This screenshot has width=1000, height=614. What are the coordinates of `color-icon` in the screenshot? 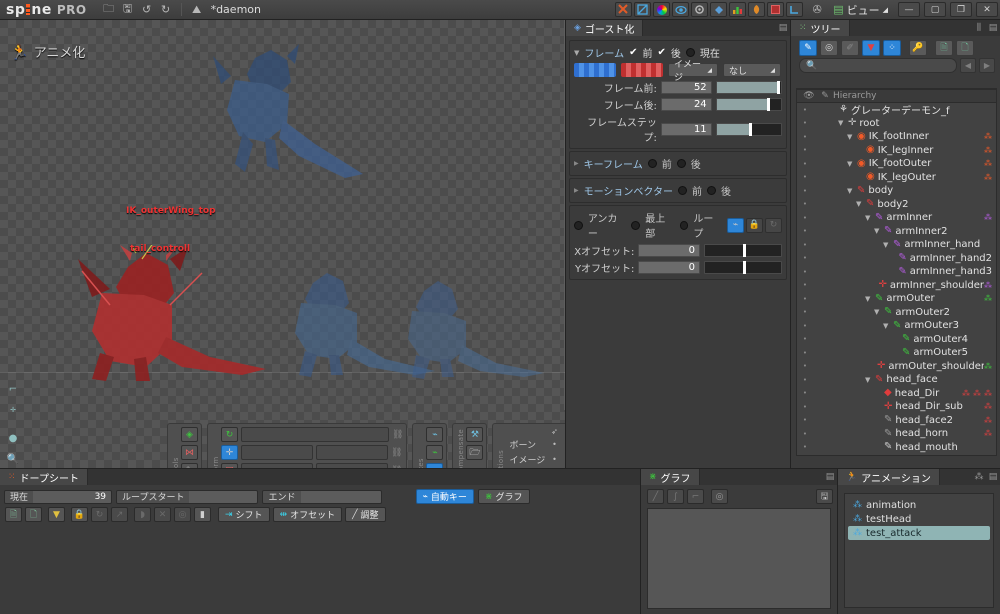 It's located at (662, 9).